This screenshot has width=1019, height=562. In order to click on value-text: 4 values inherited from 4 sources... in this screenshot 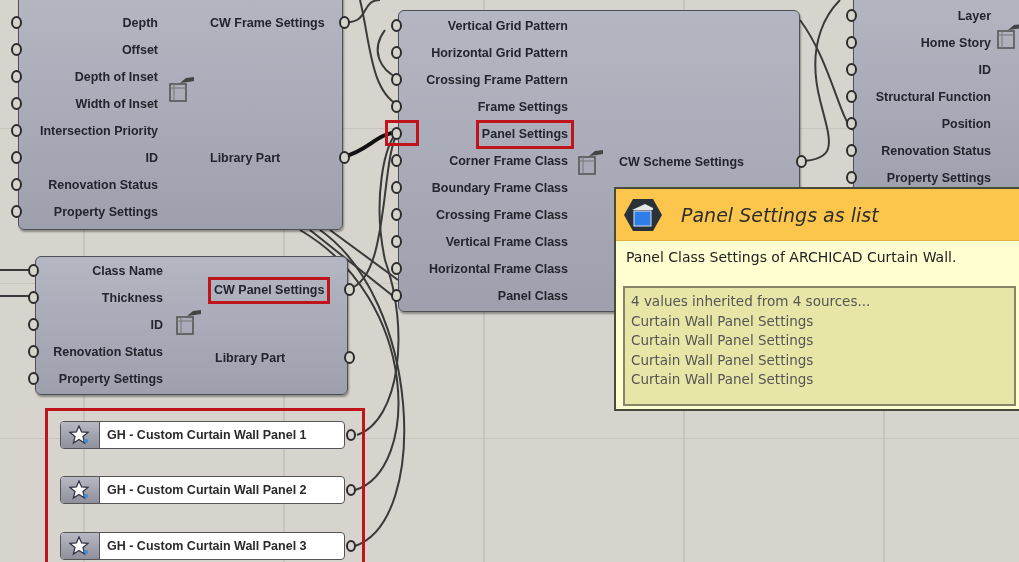, I will do `click(751, 301)`.